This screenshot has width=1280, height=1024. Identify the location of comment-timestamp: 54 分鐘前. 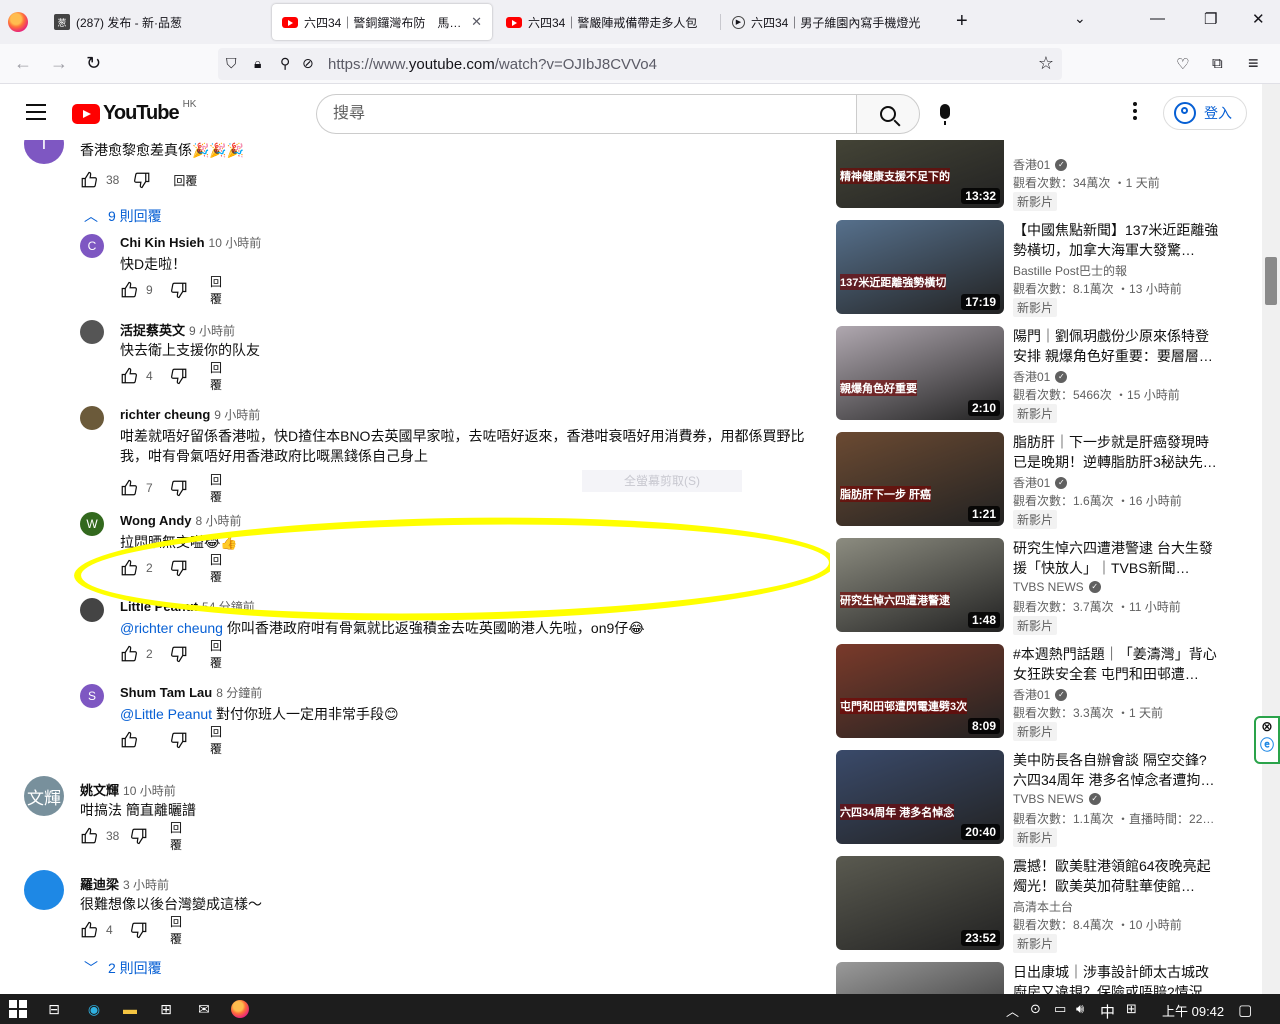
(228, 607).